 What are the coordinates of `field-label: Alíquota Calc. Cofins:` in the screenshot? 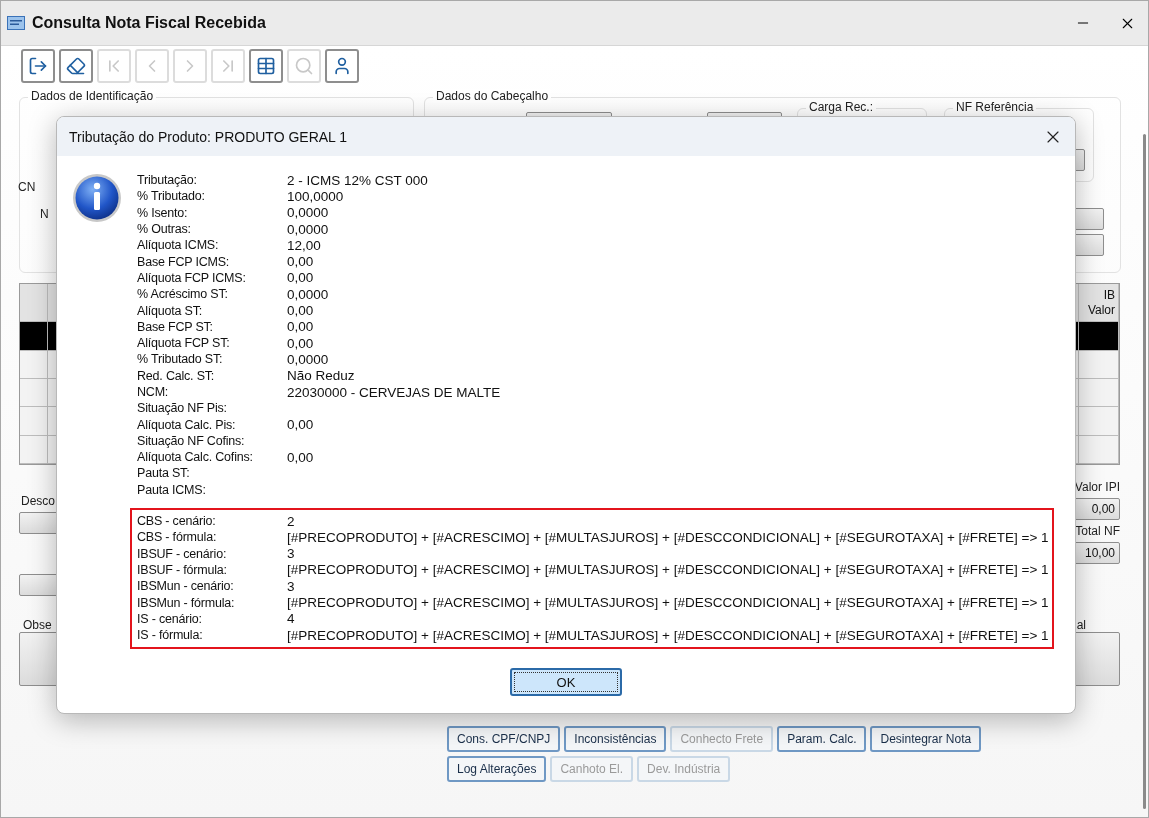 It's located at (195, 457).